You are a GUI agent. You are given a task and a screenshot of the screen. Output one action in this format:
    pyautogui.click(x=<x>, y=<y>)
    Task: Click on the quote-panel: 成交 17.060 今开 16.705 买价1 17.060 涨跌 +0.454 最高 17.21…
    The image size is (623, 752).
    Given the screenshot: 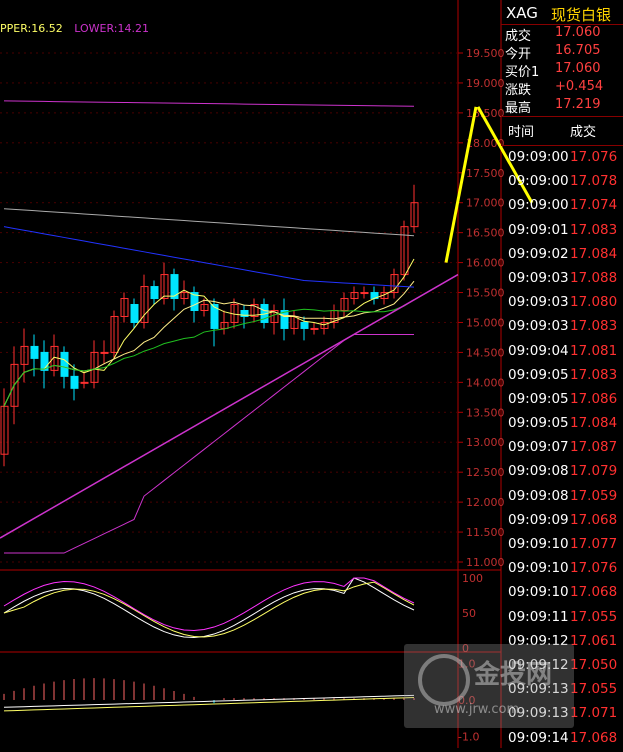 What is the action you would take?
    pyautogui.click(x=562, y=70)
    